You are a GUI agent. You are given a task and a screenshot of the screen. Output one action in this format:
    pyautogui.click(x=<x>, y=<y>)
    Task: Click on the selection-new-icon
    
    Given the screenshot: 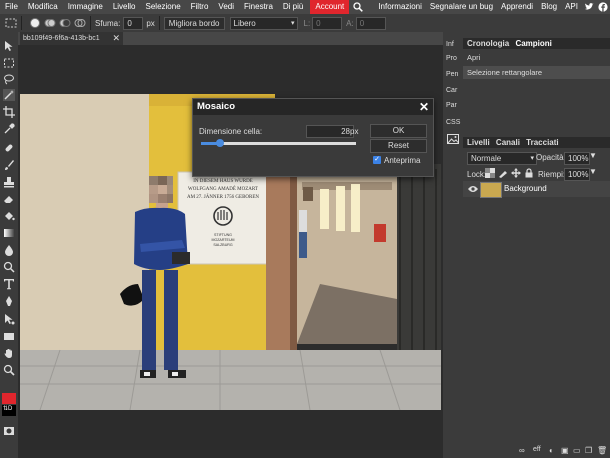 What is the action you would take?
    pyautogui.click(x=35, y=23)
    